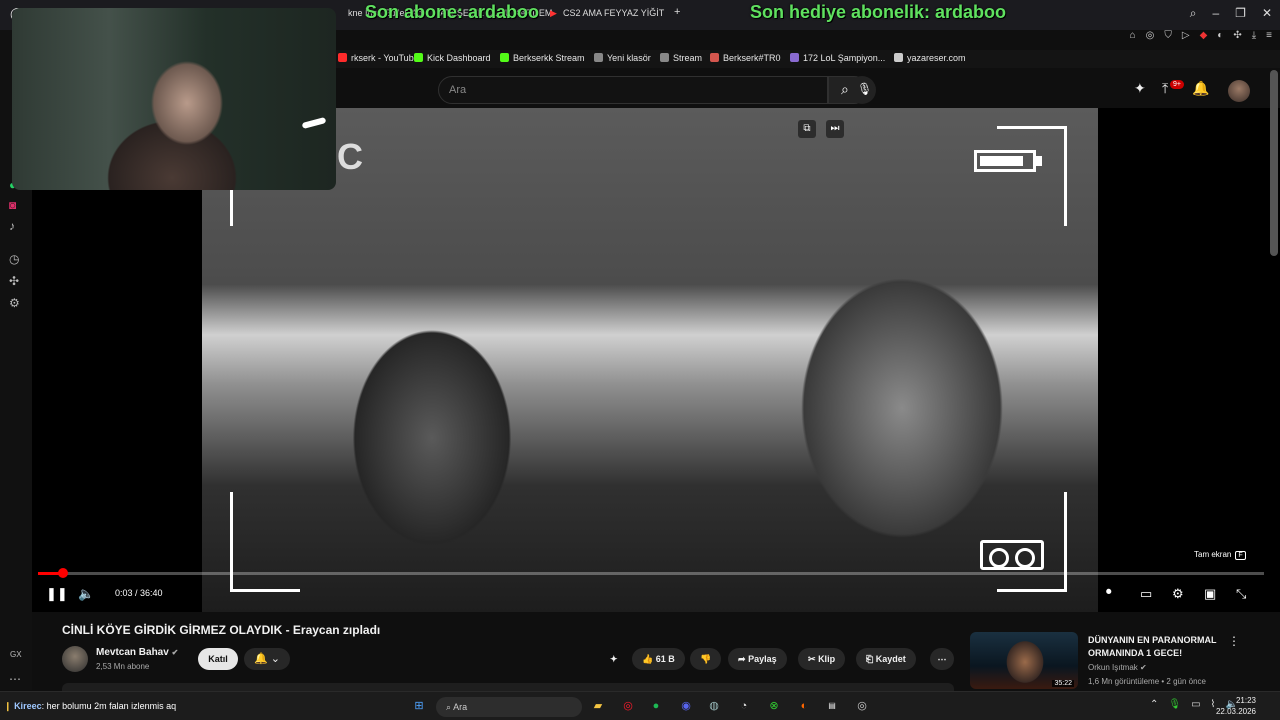  I want to click on obs-icon: ◔, so click(744, 706).